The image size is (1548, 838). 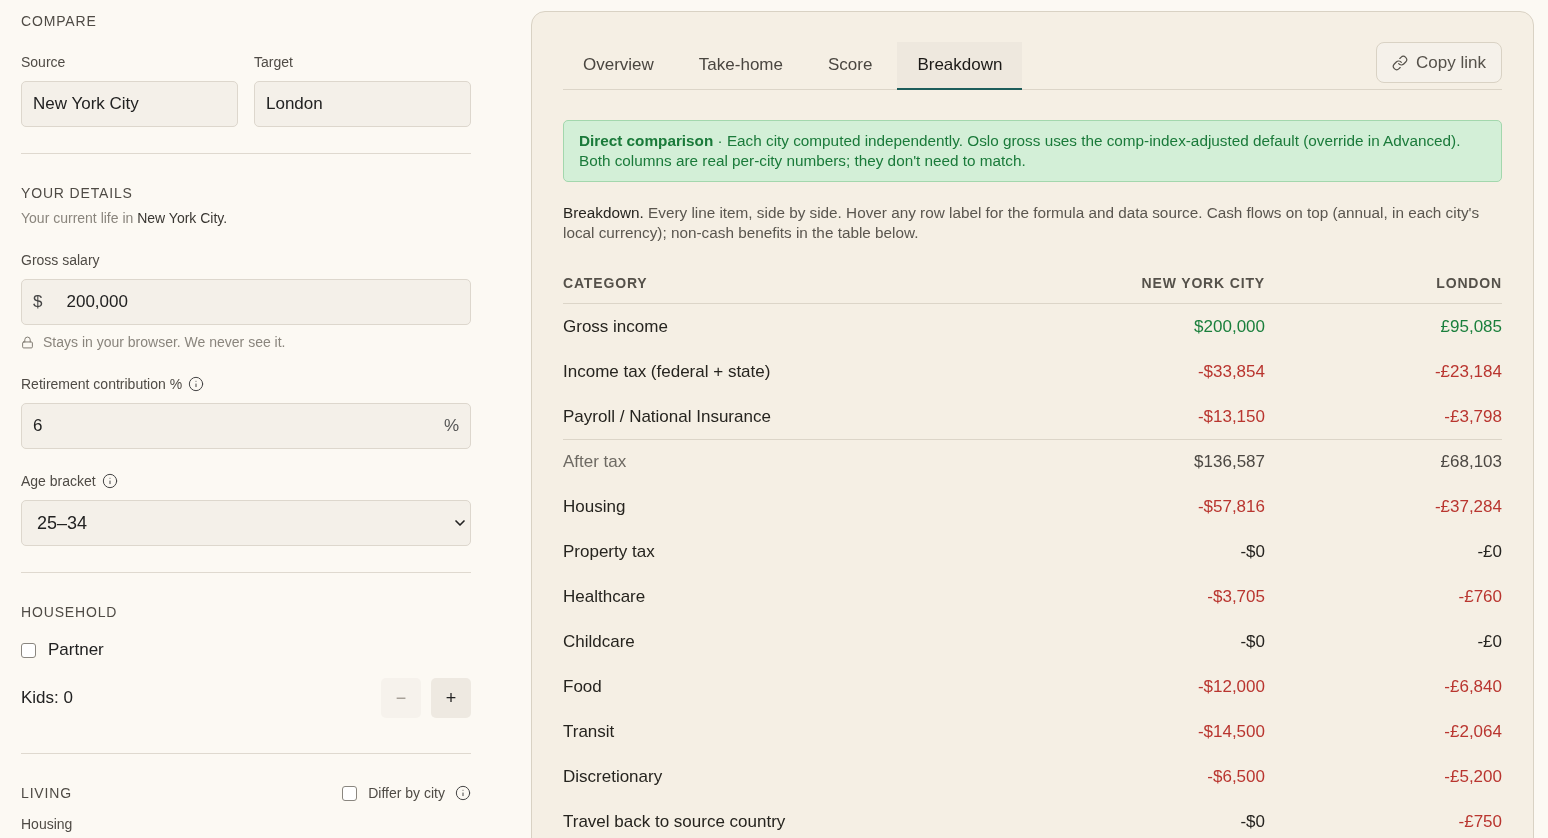 What do you see at coordinates (406, 793) in the screenshot?
I see `checkbox-label: Differ by city` at bounding box center [406, 793].